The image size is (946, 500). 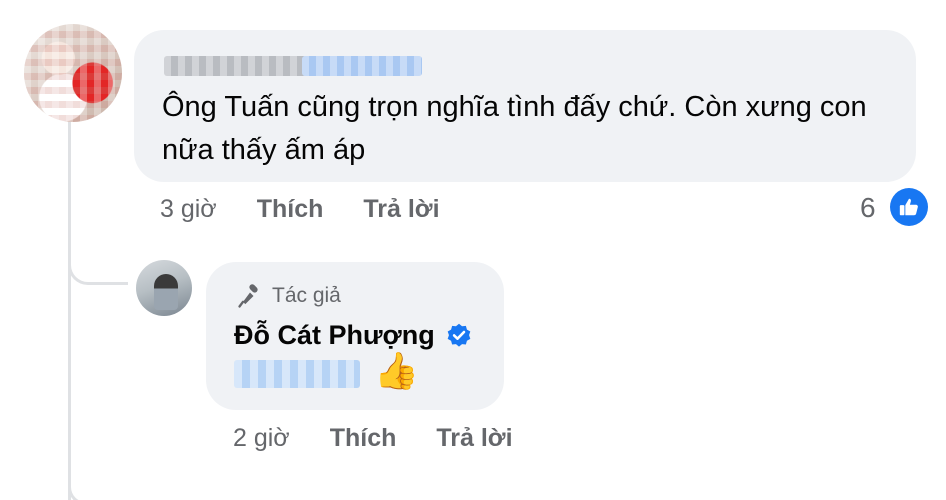 I want to click on reply-bubble: Tác giả Đỗ Cát Phượng 👍, so click(x=355, y=336).